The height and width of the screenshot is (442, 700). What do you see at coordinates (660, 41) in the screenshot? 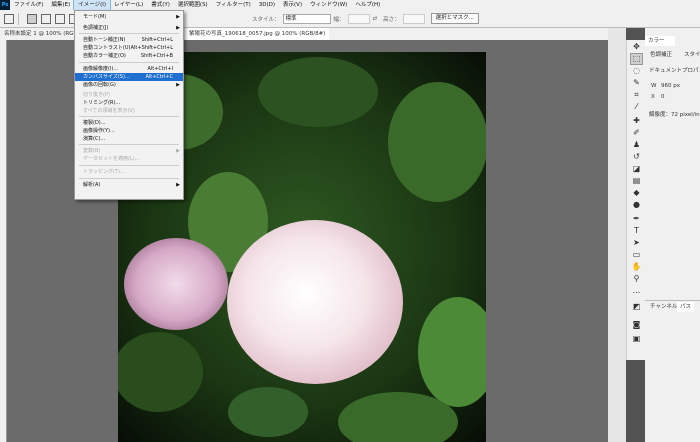
I see `tab-color: カラー` at bounding box center [660, 41].